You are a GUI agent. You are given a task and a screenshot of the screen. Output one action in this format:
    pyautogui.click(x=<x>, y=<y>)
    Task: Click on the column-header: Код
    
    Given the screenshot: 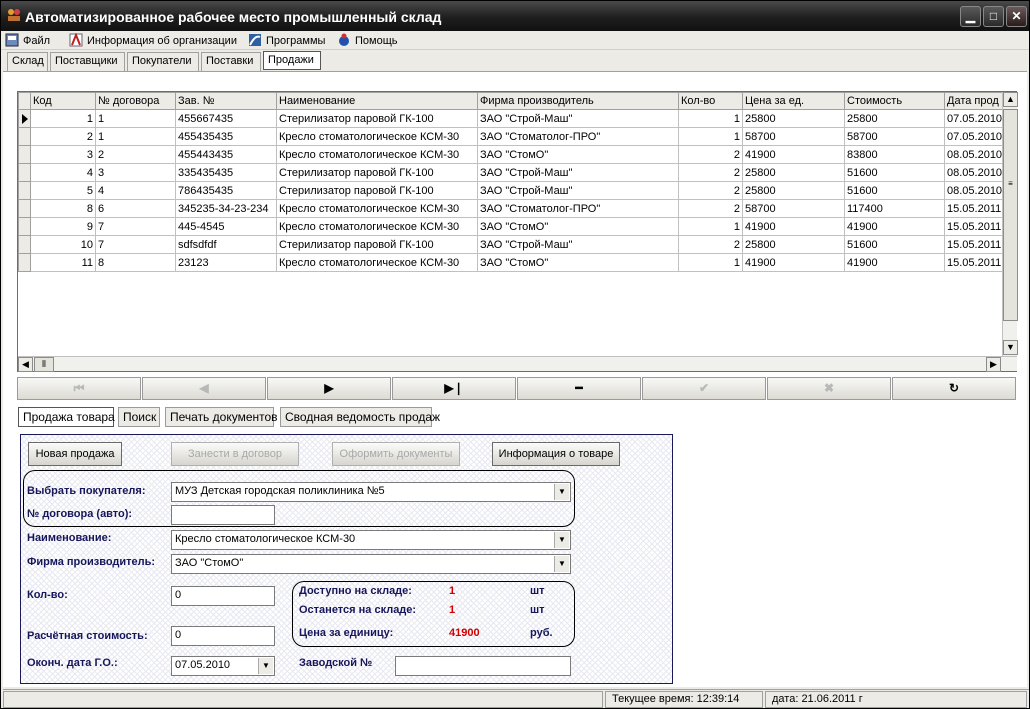 What is the action you would take?
    pyautogui.click(x=63, y=101)
    